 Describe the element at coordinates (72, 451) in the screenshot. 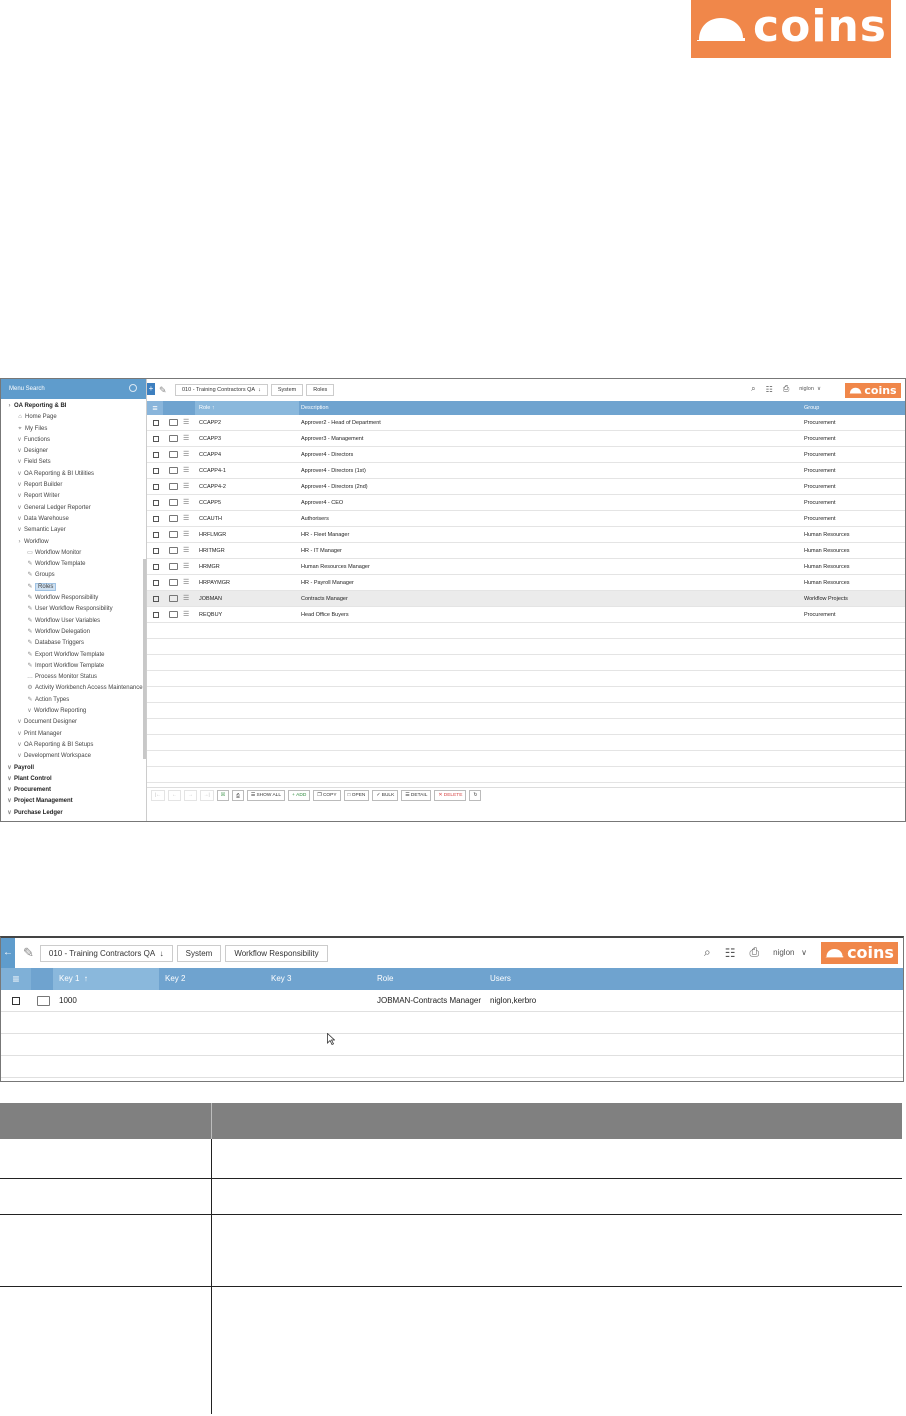

I see `menu-item: ∨ Designer` at that location.